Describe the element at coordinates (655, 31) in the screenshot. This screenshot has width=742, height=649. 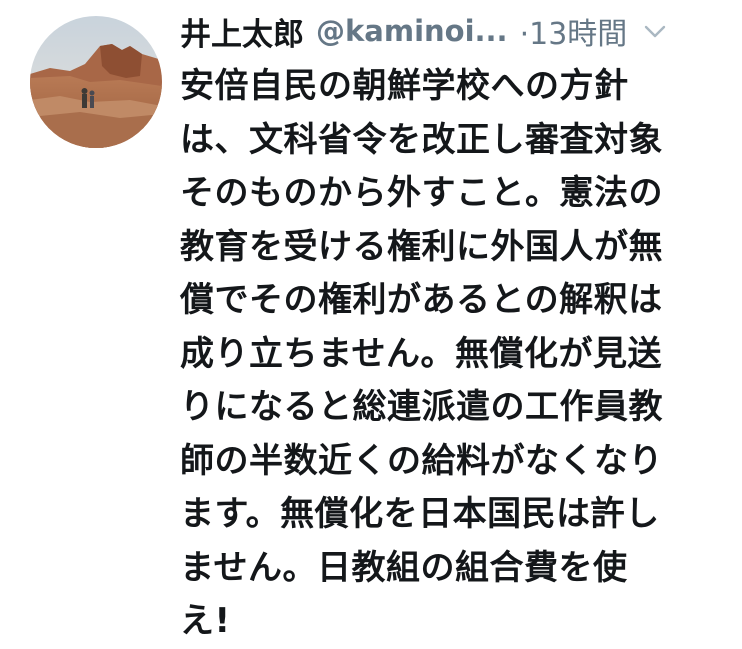
I see `chevron-down-icon` at that location.